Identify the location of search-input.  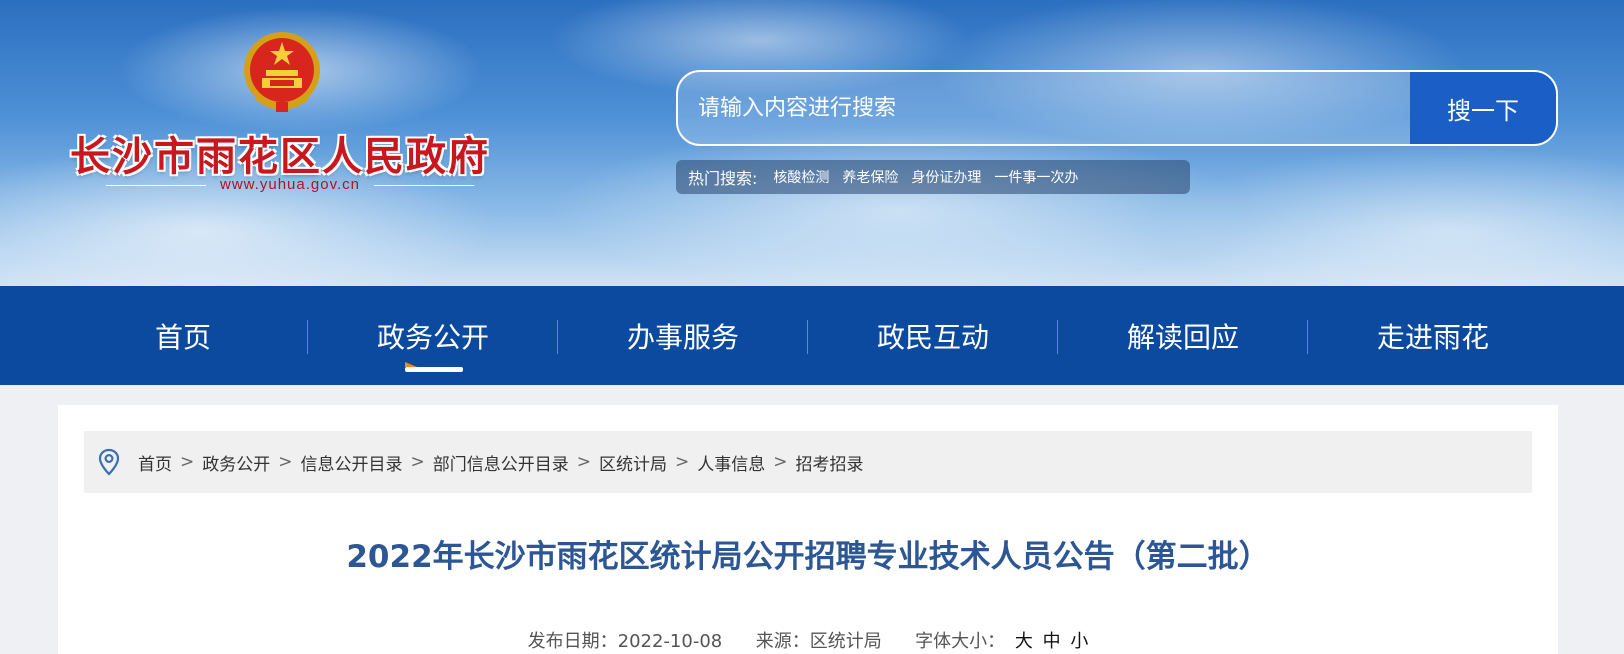
(1044, 108).